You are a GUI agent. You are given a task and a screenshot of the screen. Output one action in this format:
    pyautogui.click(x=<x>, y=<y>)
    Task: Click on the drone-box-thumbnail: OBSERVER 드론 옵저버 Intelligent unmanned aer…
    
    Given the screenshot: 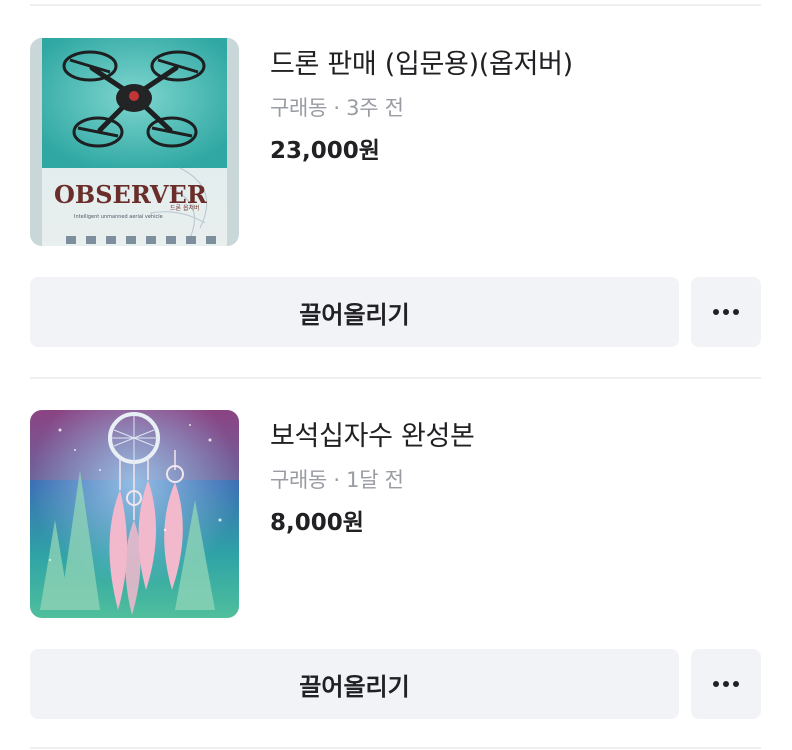 What is the action you would take?
    pyautogui.click(x=134, y=142)
    